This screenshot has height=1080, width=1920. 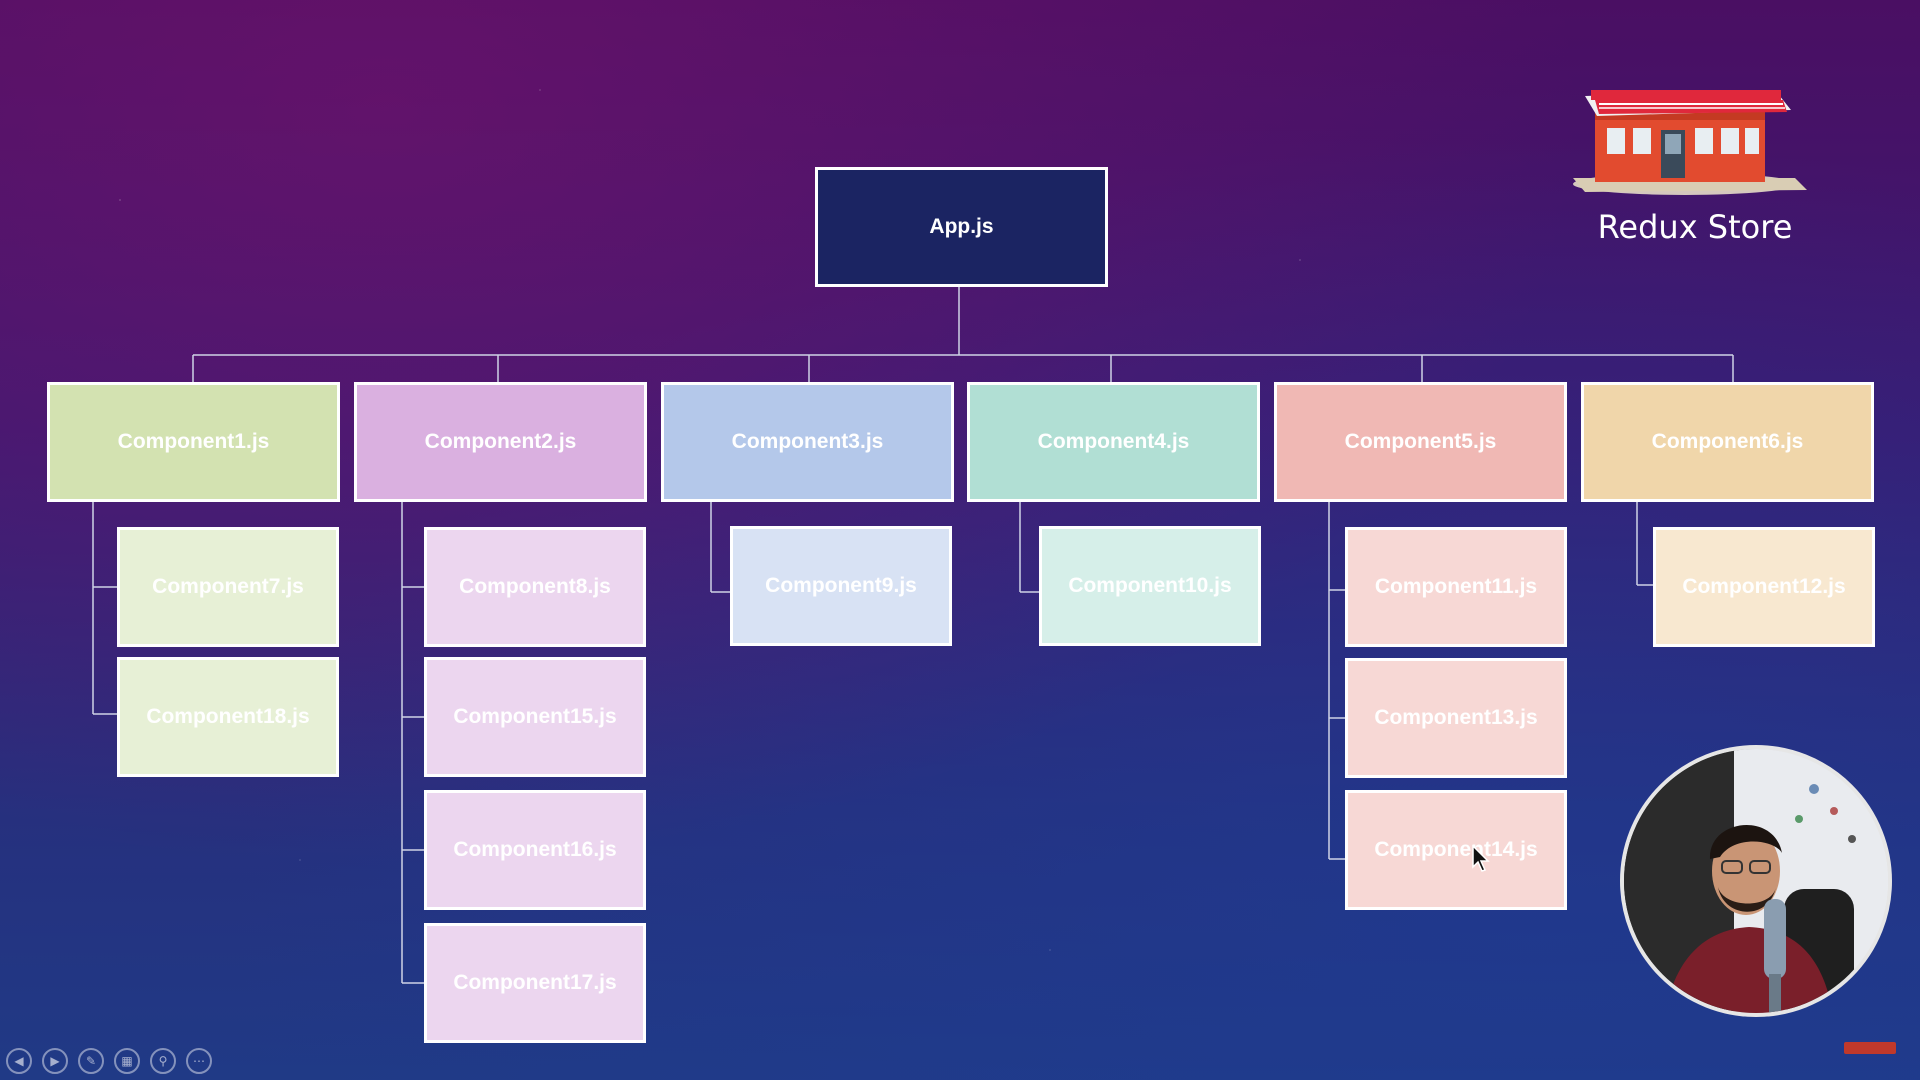 I want to click on component-node-6: Component6.js, so click(x=1727, y=442).